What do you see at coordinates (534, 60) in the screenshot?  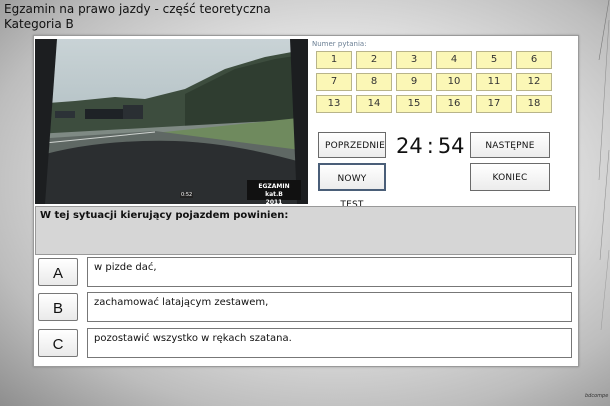 I see `question-number-6: 6` at bounding box center [534, 60].